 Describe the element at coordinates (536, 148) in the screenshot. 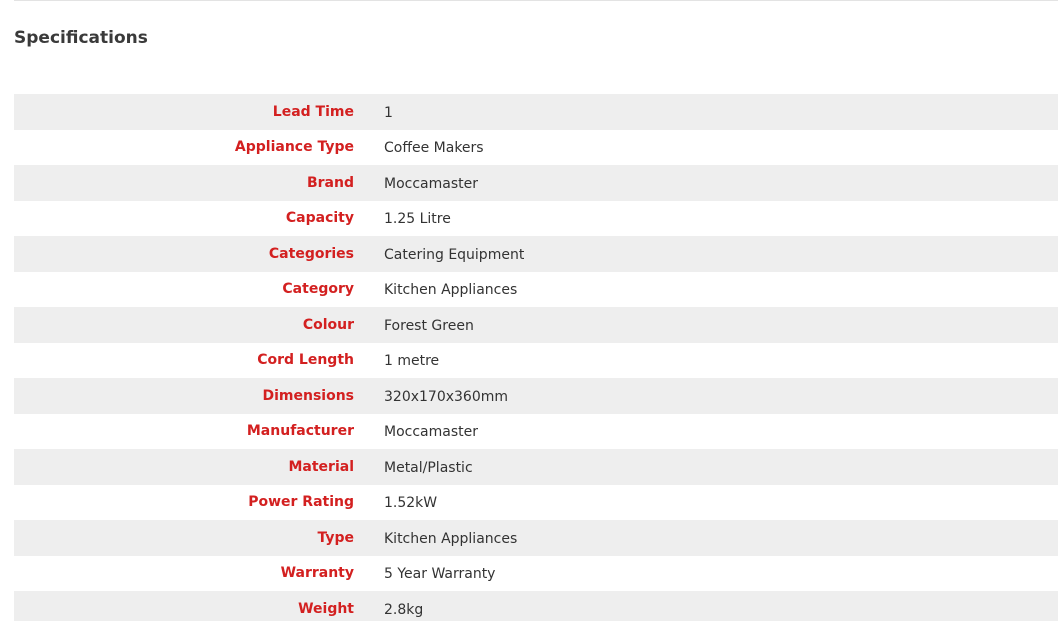

I see `spec-row-appliance-type: Appliance Type Coffee Makers` at that location.